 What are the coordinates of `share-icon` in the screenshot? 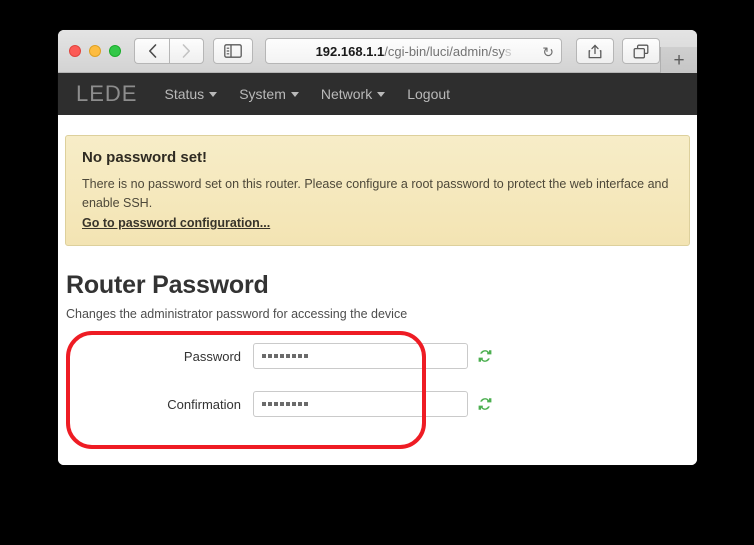 It's located at (595, 51).